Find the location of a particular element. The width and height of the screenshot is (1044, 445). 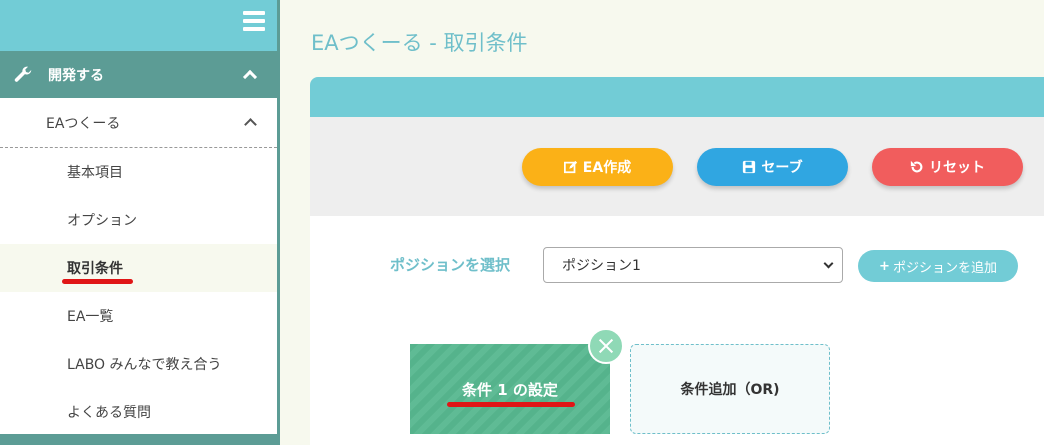

sidebar-item-label: オプション is located at coordinates (102, 221).